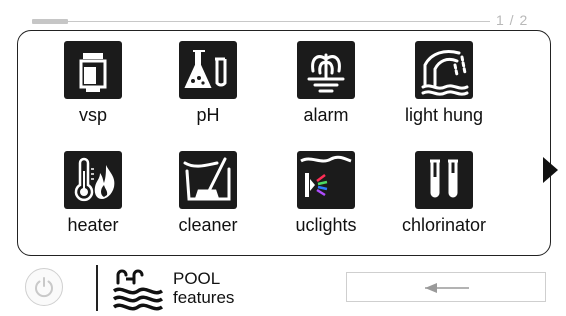 This screenshot has width=566, height=316. I want to click on power-button, so click(44, 287).